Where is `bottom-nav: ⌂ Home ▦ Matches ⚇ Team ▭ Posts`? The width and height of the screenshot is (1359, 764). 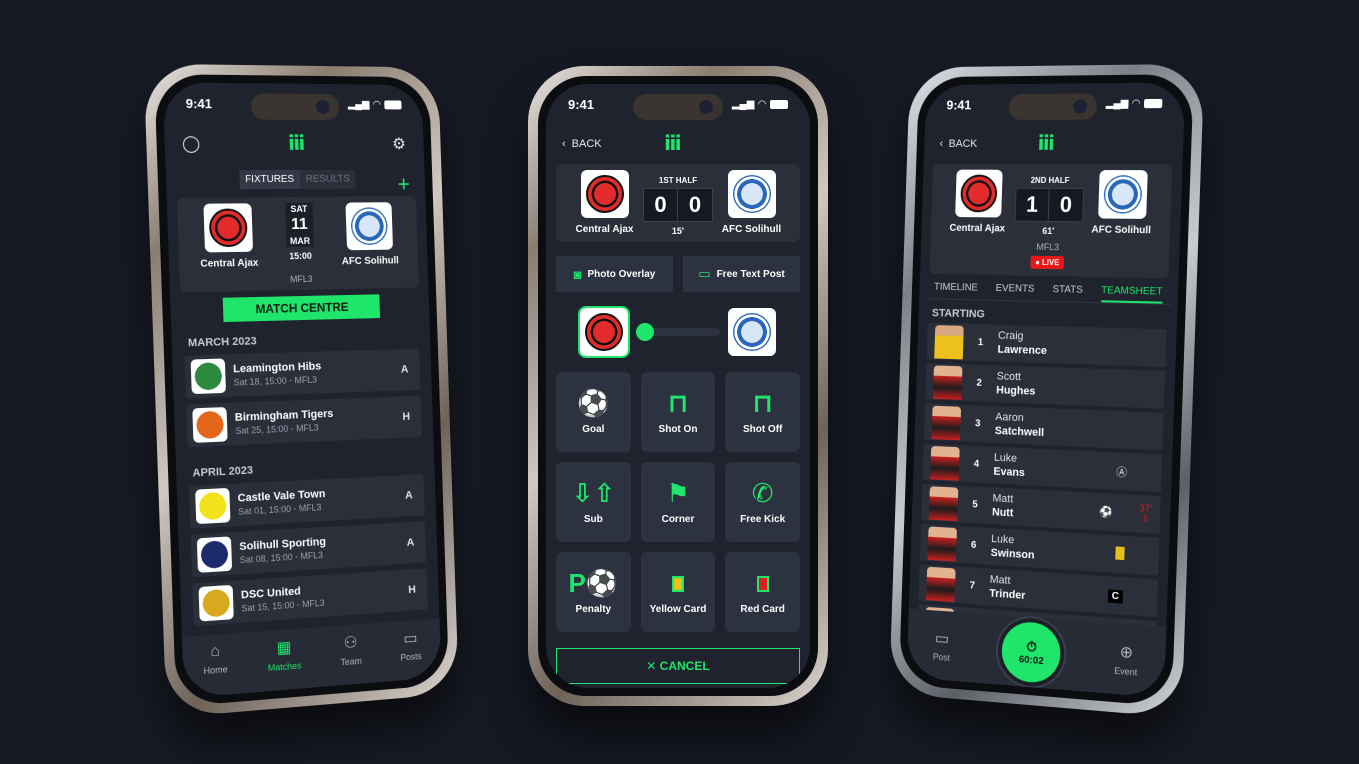
bottom-nav: ⌂ Home ▦ Matches ⚇ Team ▭ Posts is located at coordinates (311, 658).